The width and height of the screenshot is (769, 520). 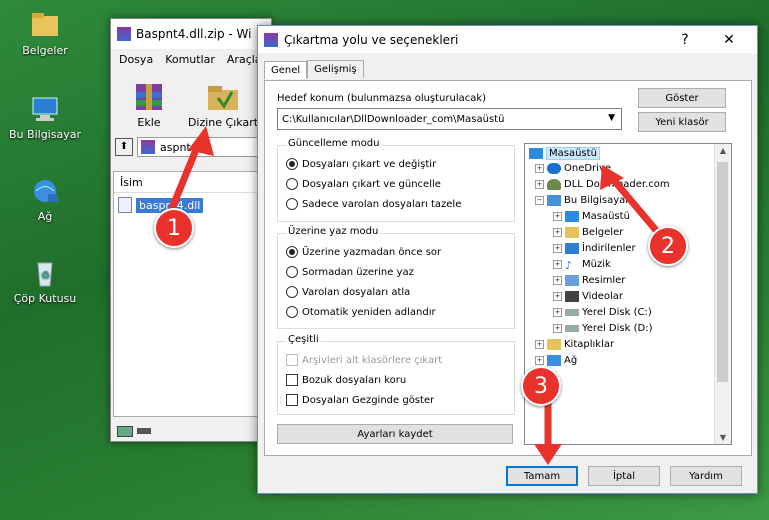 What do you see at coordinates (149, 104) in the screenshot?
I see `add-button: Ekle` at bounding box center [149, 104].